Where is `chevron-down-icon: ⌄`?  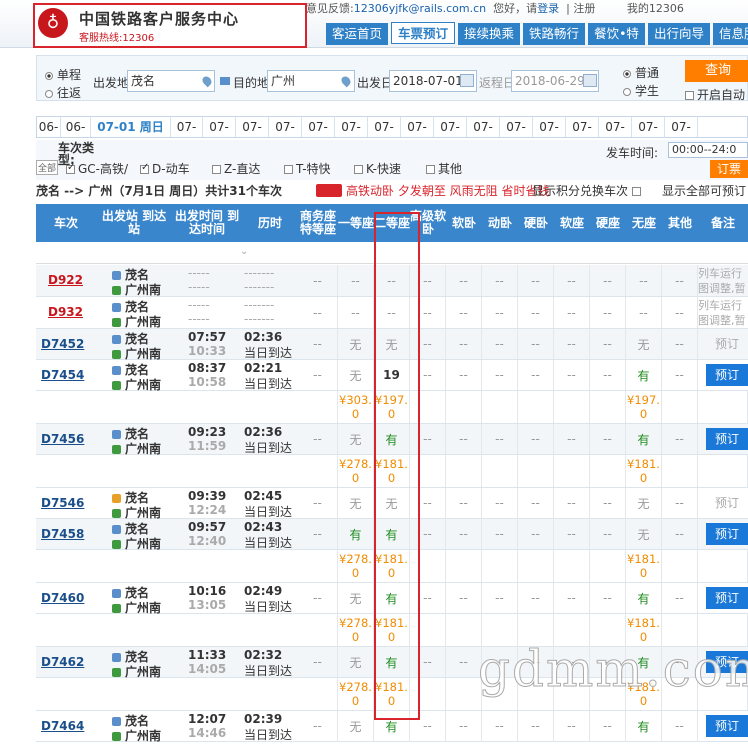 chevron-down-icon: ⌄ is located at coordinates (244, 251).